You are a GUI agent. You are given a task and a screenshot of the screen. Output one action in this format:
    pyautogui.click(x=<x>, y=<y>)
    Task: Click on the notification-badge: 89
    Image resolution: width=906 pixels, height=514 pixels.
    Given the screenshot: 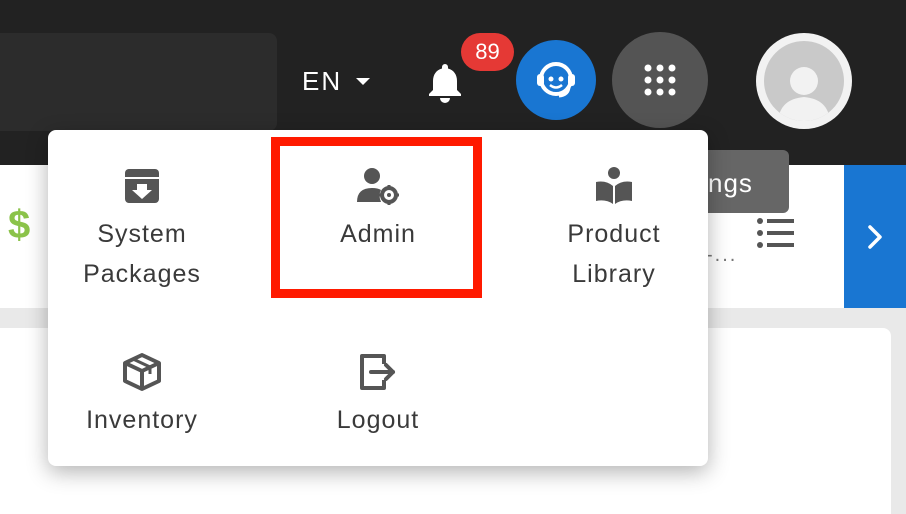 What is the action you would take?
    pyautogui.click(x=487, y=52)
    